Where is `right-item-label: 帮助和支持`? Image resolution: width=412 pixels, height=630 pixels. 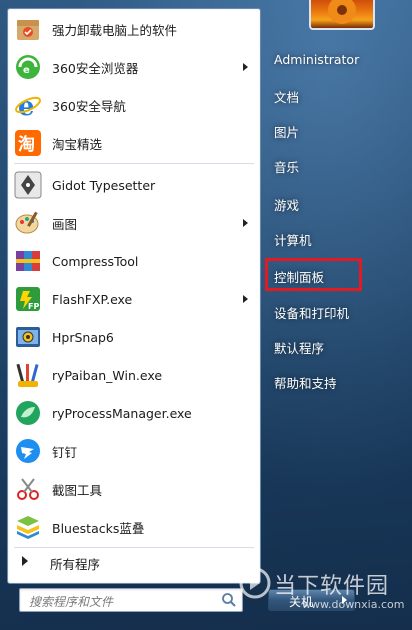 right-item-label: 帮助和支持 is located at coordinates (305, 383).